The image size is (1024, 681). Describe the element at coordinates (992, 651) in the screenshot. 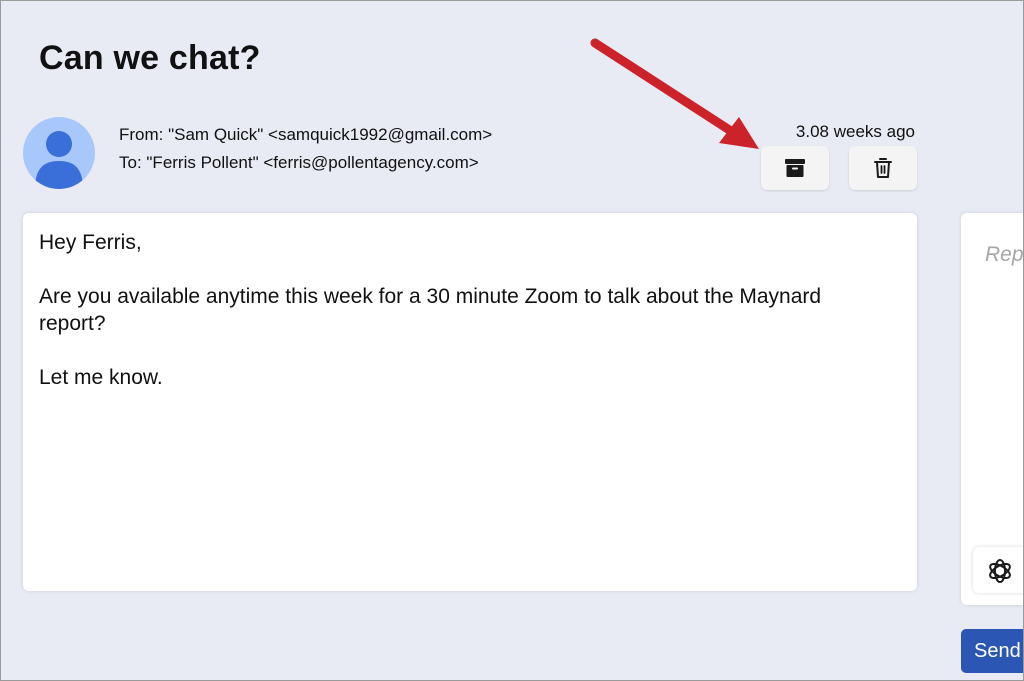

I see `send-button: Send` at that location.